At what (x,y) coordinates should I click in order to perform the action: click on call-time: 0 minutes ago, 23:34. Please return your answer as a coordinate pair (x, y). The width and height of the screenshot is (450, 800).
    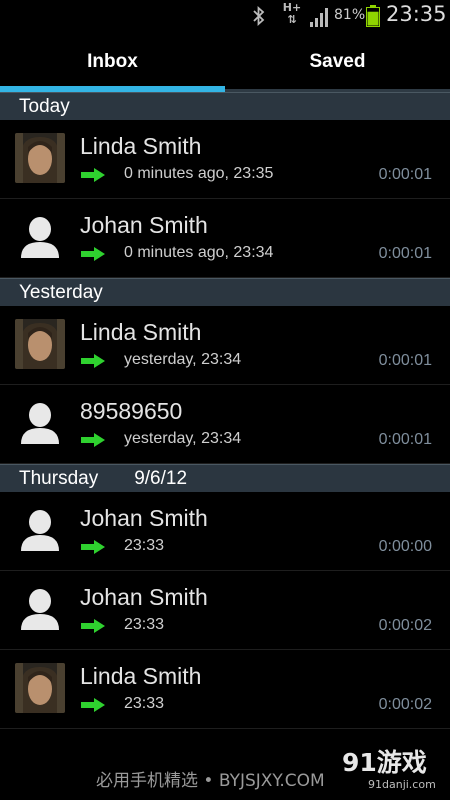
    Looking at the image, I should click on (199, 252).